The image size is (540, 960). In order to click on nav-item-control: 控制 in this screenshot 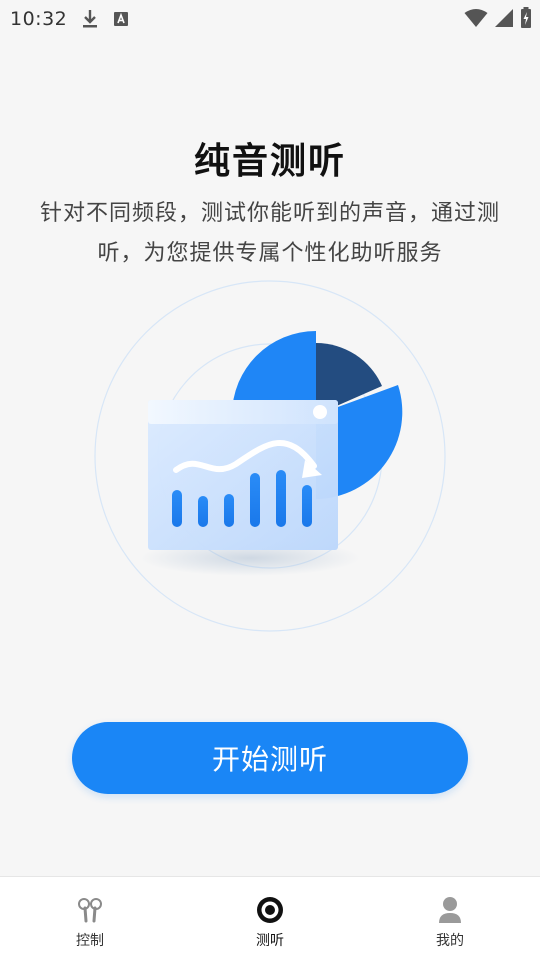, I will do `click(90, 918)`.